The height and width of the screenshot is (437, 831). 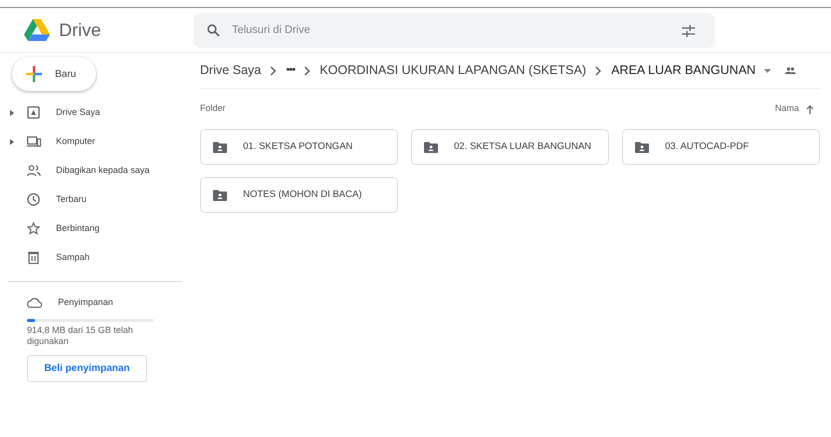 What do you see at coordinates (290, 70) in the screenshot?
I see `breadcrumb-link: •••` at bounding box center [290, 70].